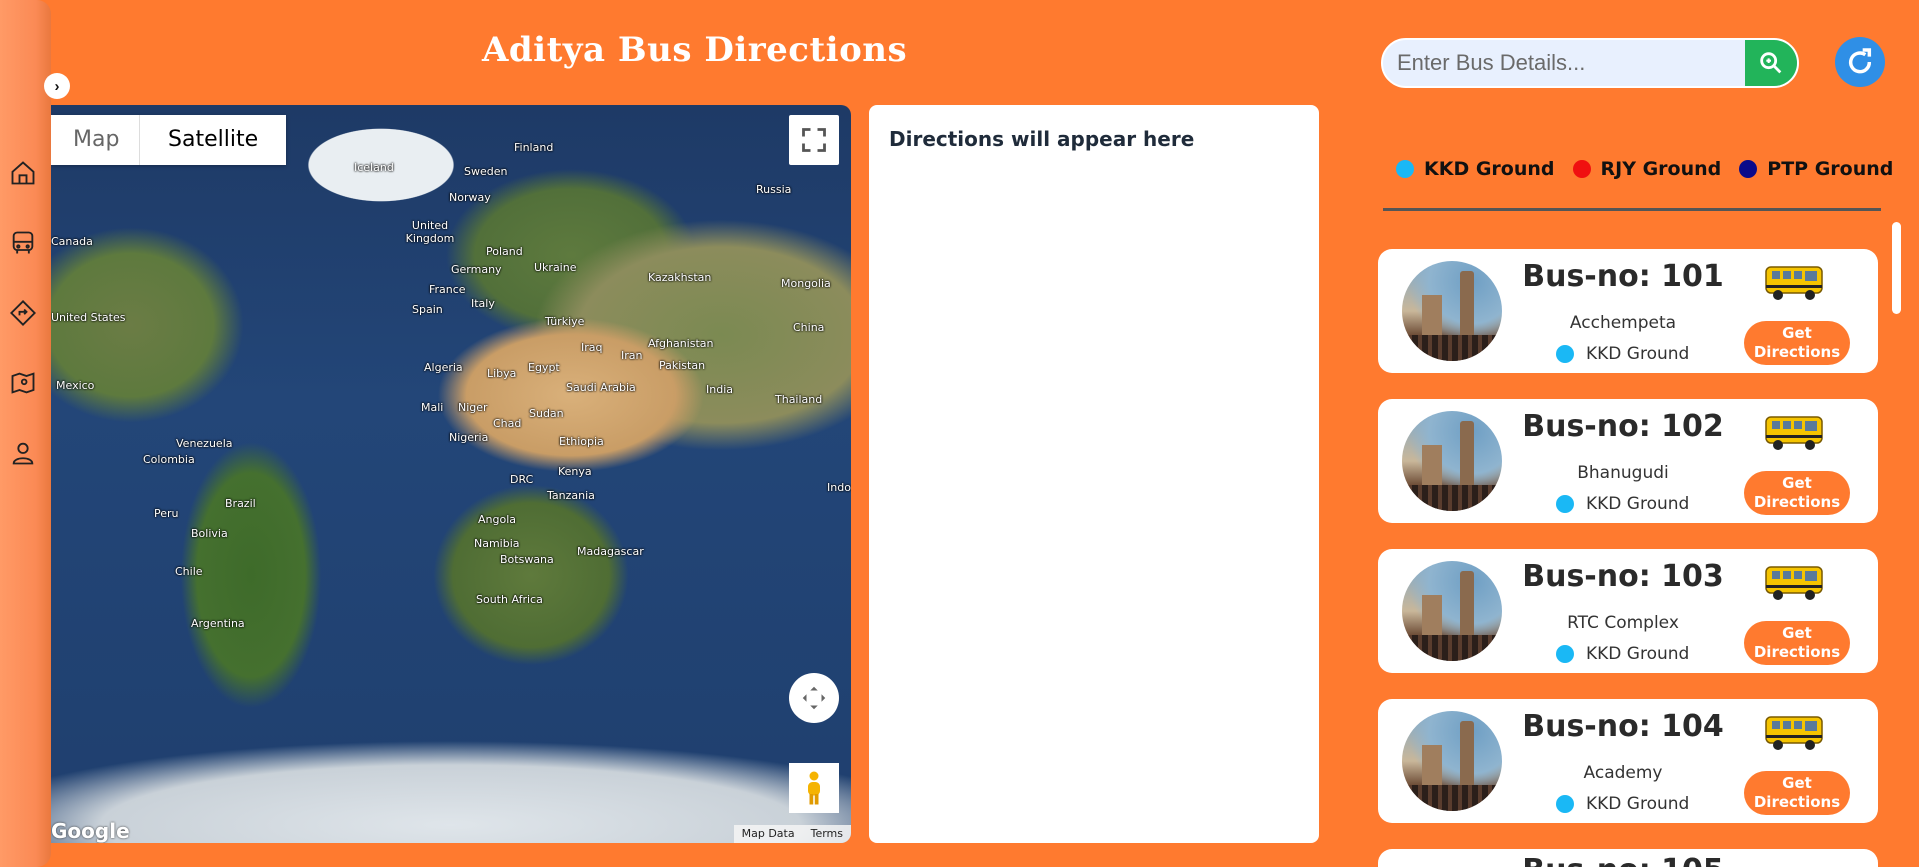 This screenshot has width=1919, height=867. Describe the element at coordinates (189, 571) in the screenshot. I see `map-label: Chile` at that location.